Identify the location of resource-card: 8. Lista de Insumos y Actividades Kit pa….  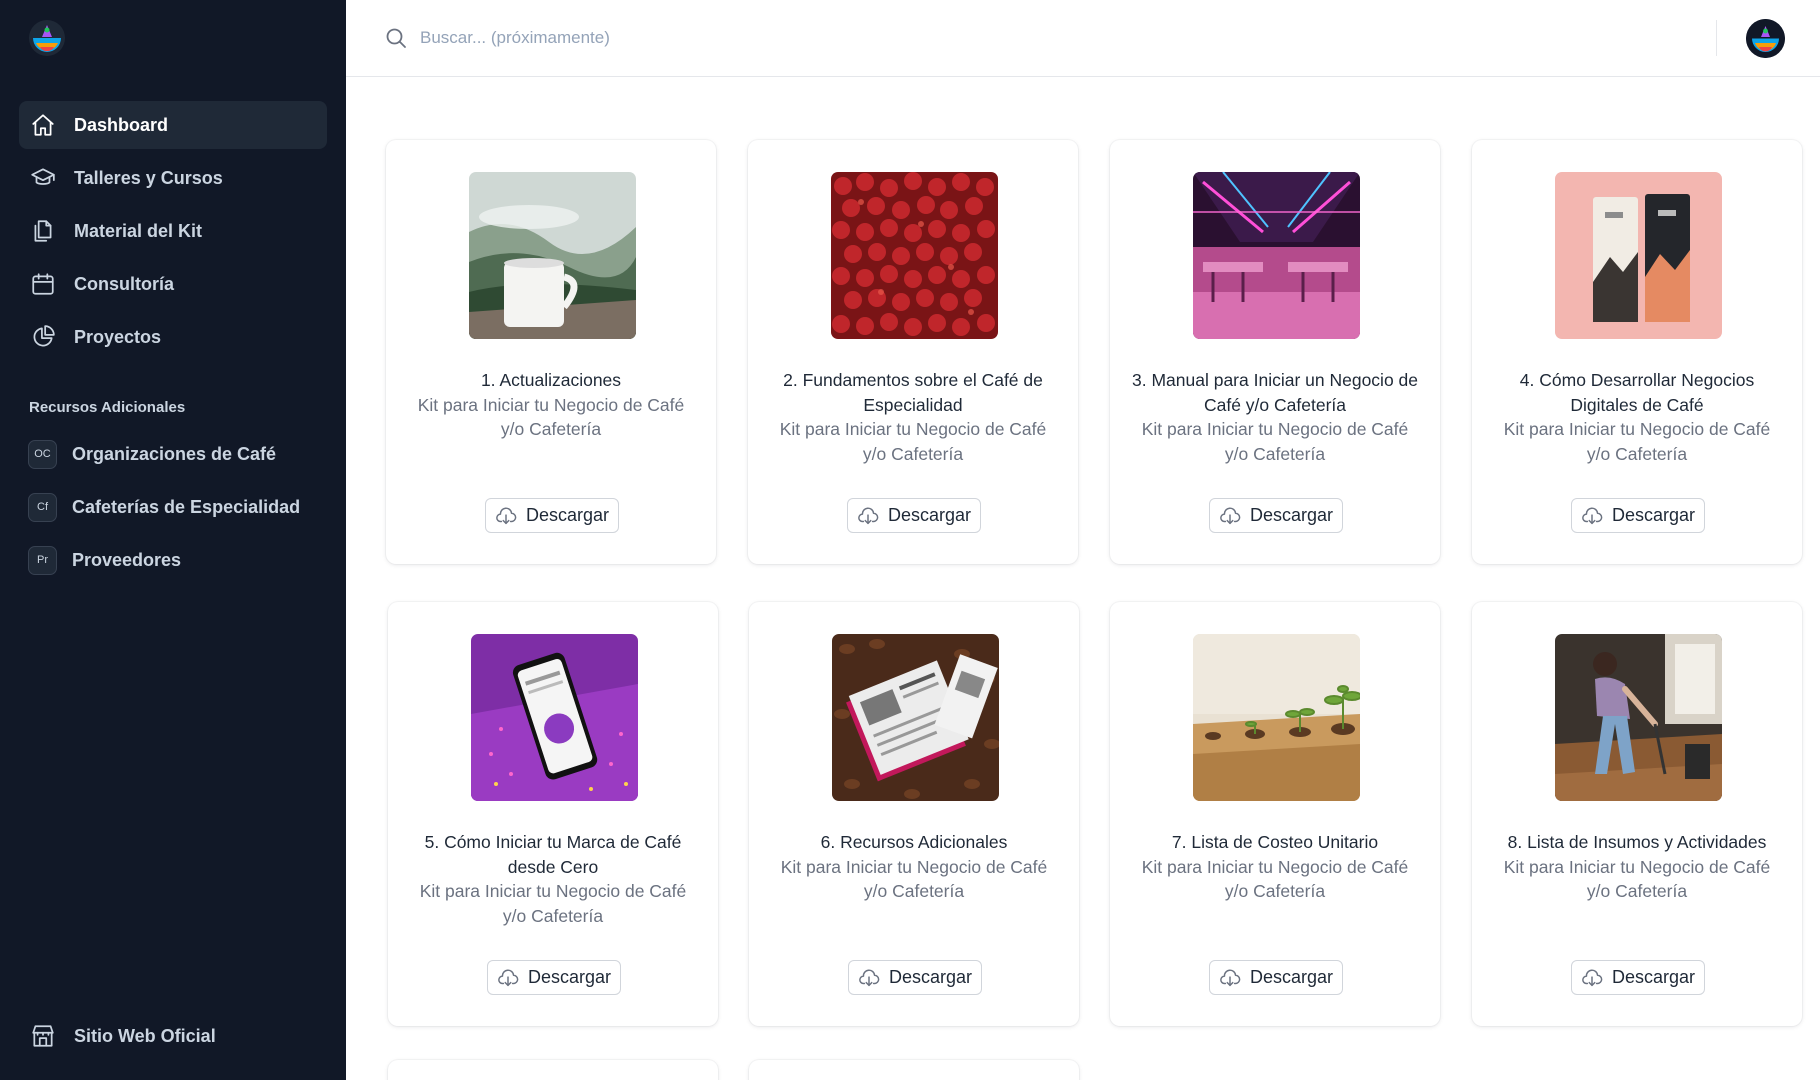
(1637, 814).